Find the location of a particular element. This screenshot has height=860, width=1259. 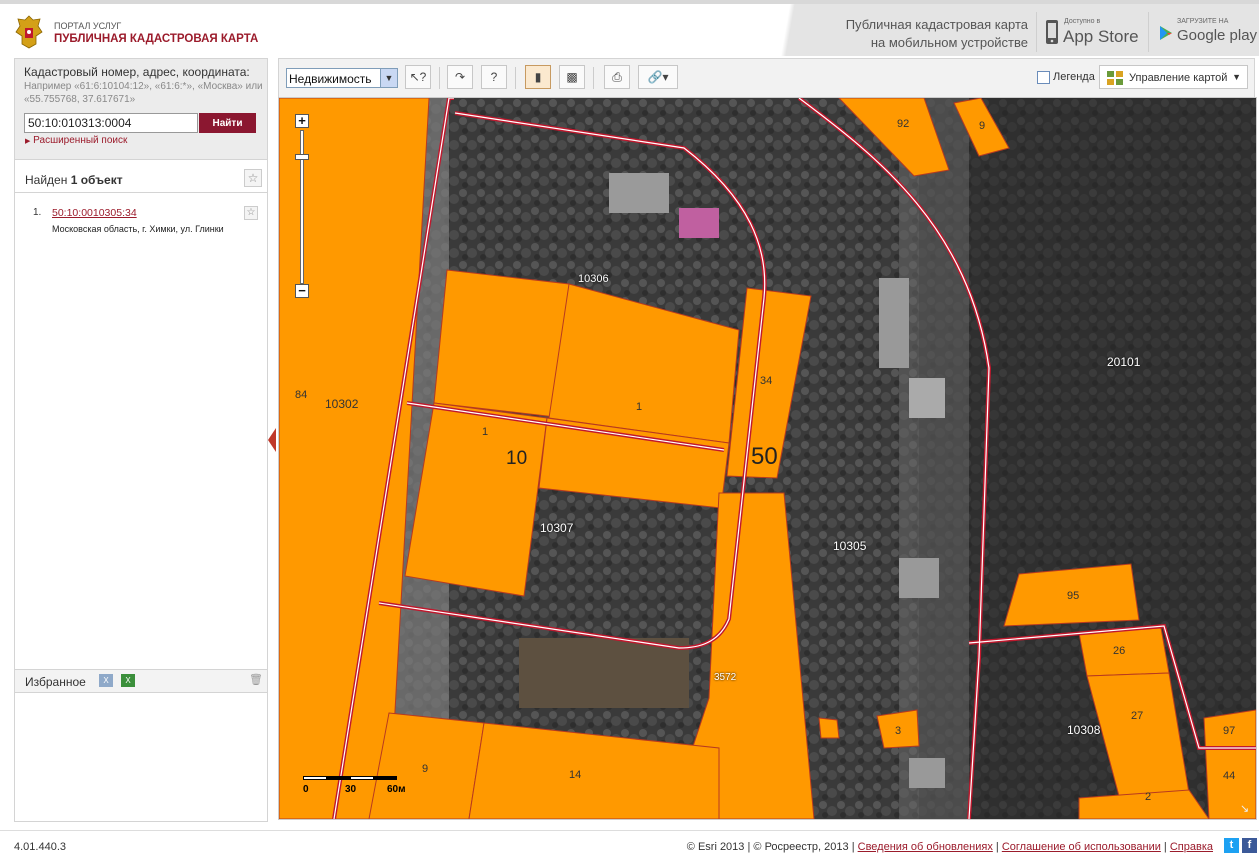

agreement-link: Соглашение об использовании is located at coordinates (1081, 847).